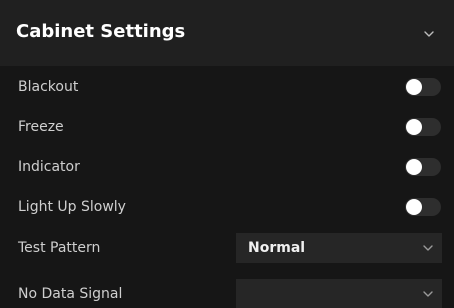 This screenshot has height=308, width=454. I want to click on setting-row-blackout: Blackout, so click(227, 87).